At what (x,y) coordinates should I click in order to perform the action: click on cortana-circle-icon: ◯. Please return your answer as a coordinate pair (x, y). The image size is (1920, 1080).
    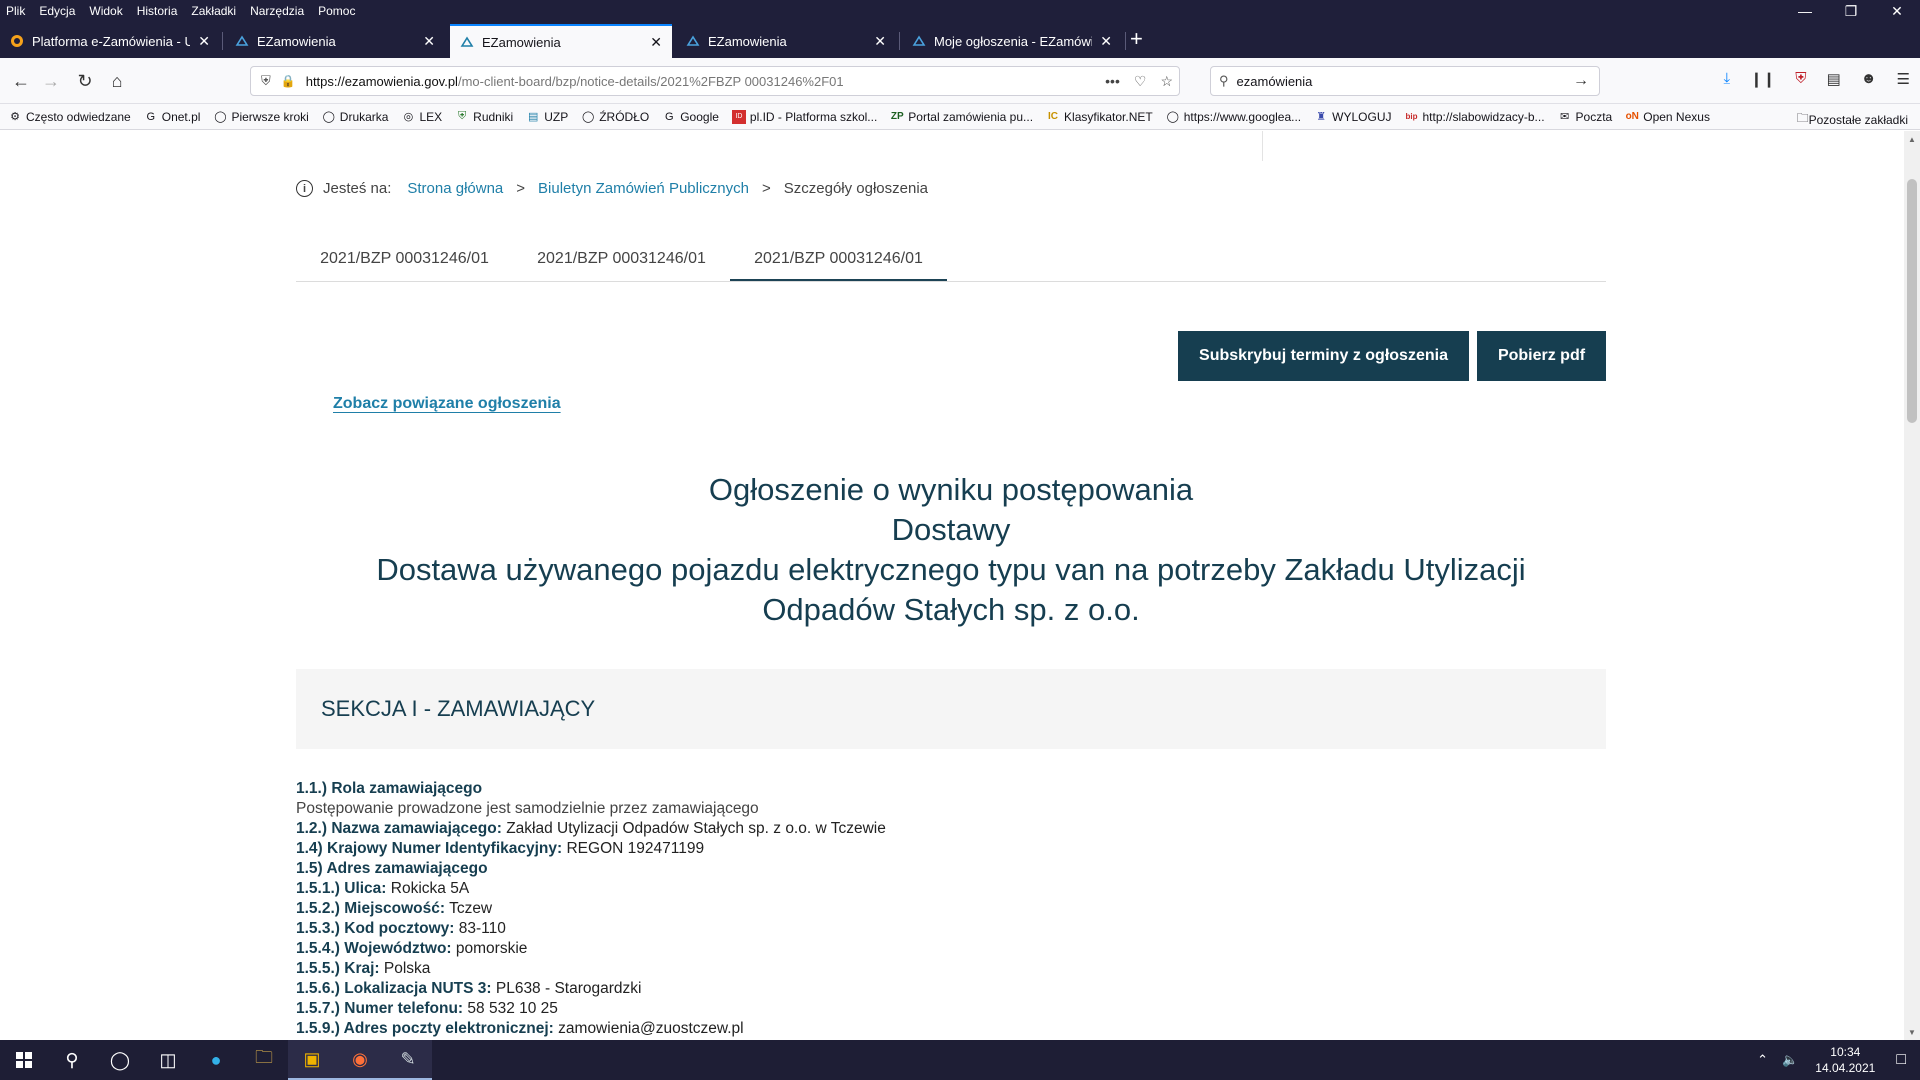
    Looking at the image, I should click on (120, 1060).